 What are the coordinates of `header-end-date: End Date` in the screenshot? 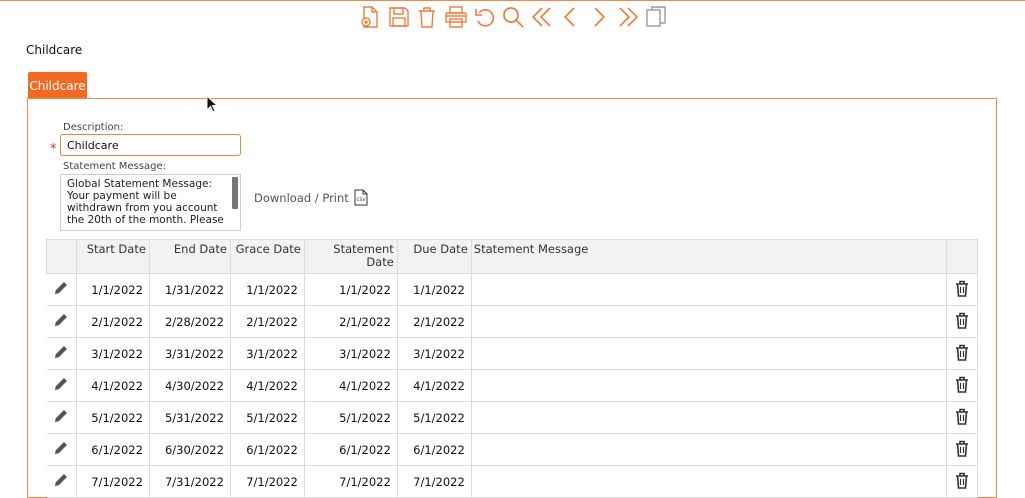 It's located at (189, 256).